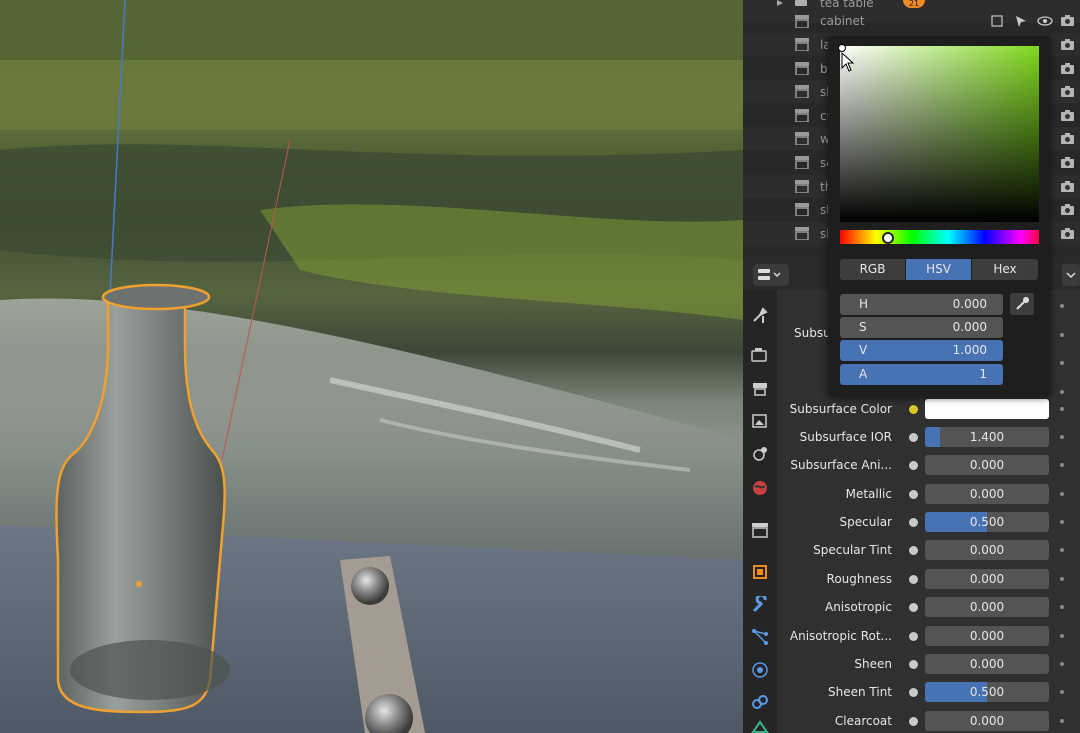 The image size is (1080, 733). Describe the element at coordinates (921, 374) in the screenshot. I see `alpha-field: A 1` at that location.